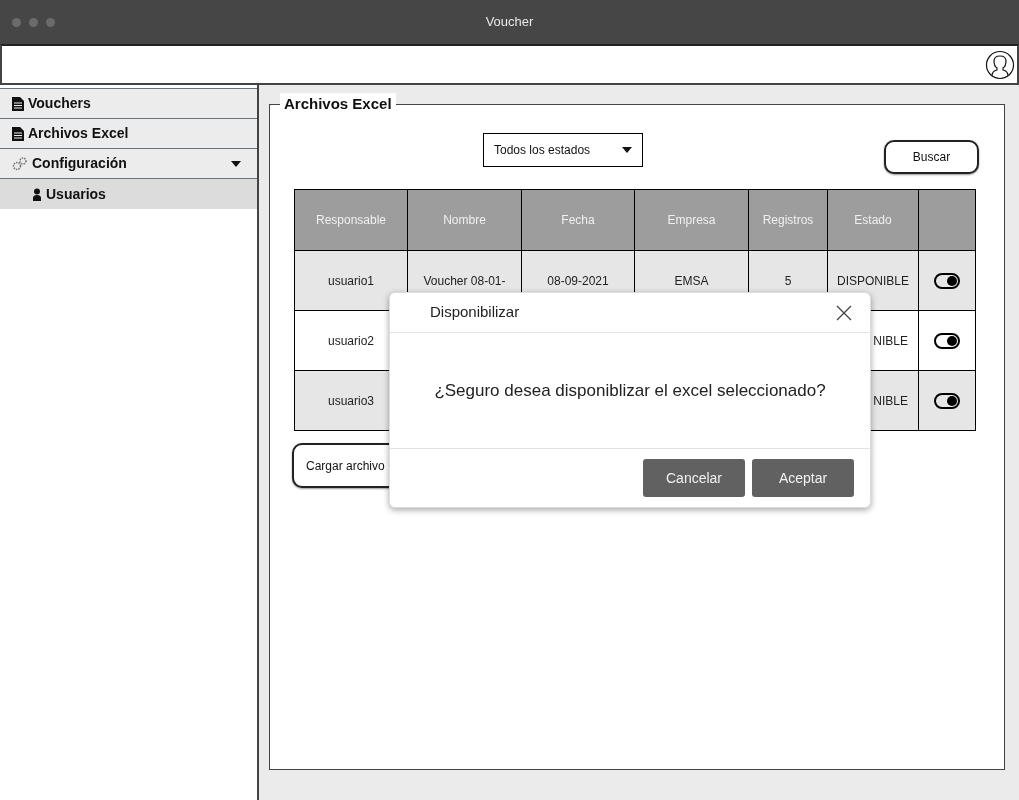 This screenshot has height=800, width=1019. Describe the element at coordinates (563, 150) in the screenshot. I see `status-dropdown: Todos los estados` at that location.